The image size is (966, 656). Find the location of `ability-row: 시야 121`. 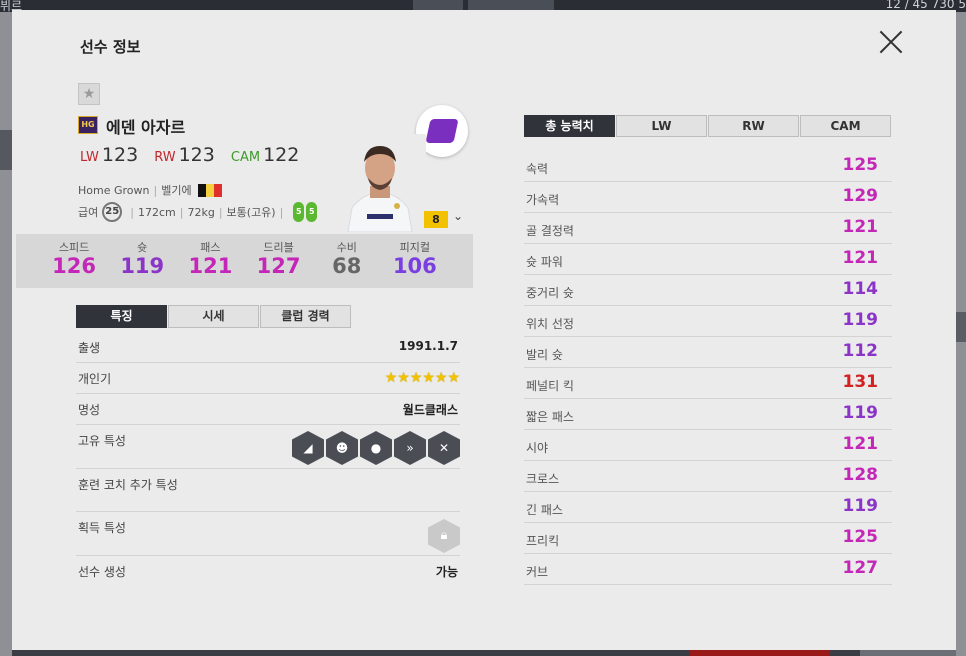

ability-row: 시야 121 is located at coordinates (708, 445).